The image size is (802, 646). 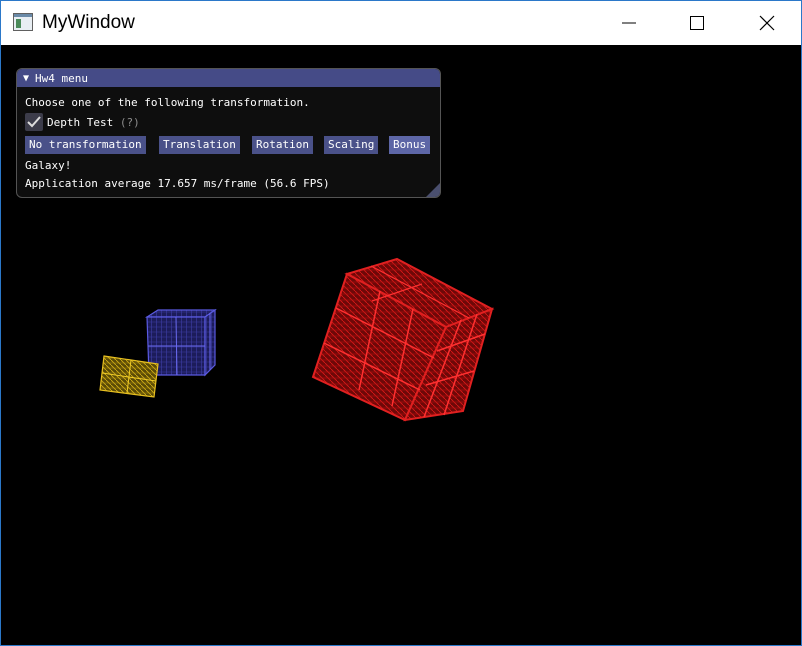 I want to click on maximize-button, so click(x=697, y=23).